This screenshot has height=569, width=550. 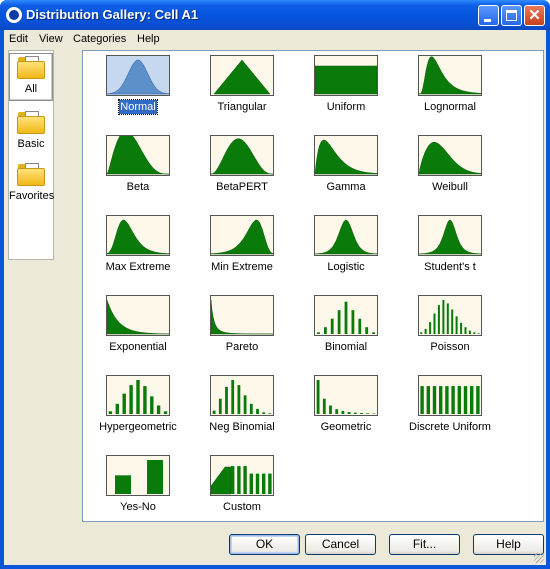 I want to click on distribution-label: Max Extreme, so click(x=138, y=267).